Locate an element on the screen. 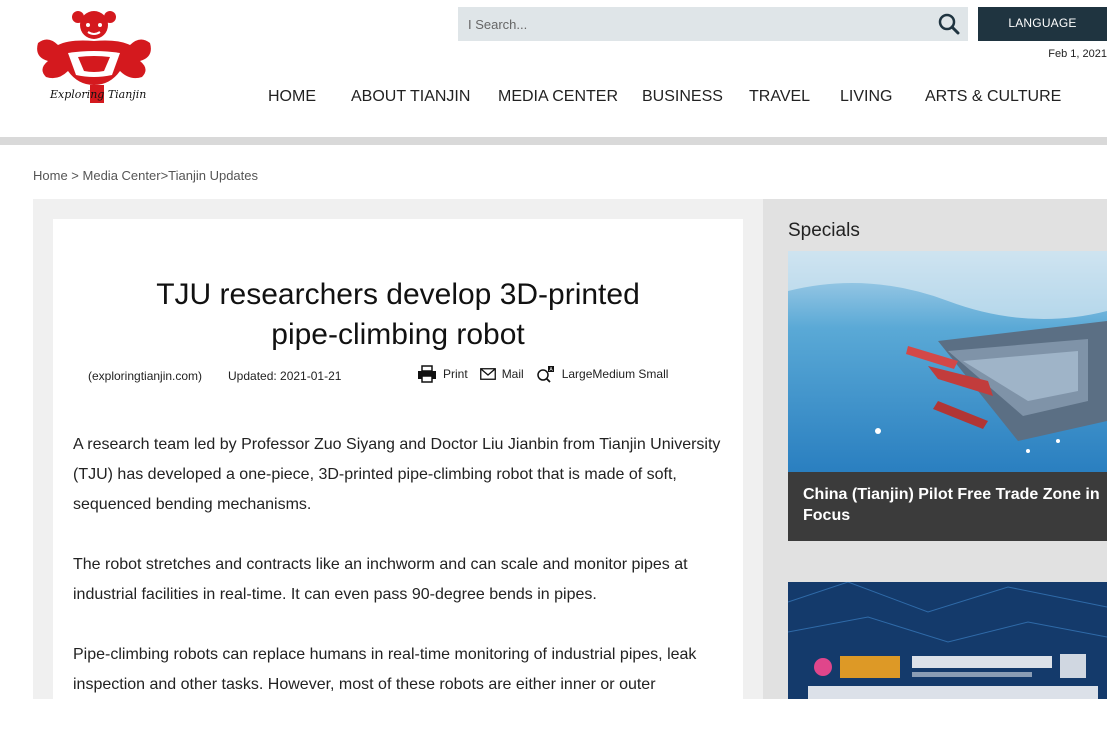  specials-heading: Specials is located at coordinates (824, 230).